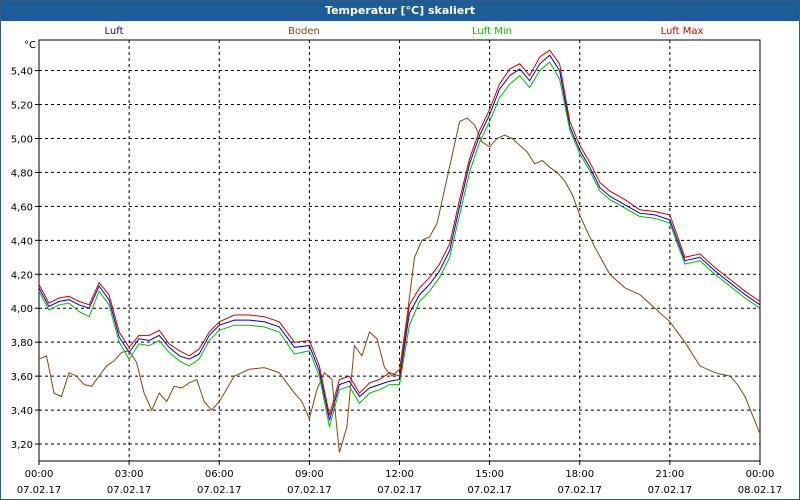 The height and width of the screenshot is (500, 800). What do you see at coordinates (399, 474) in the screenshot?
I see `x-tick-time: 12:00` at bounding box center [399, 474].